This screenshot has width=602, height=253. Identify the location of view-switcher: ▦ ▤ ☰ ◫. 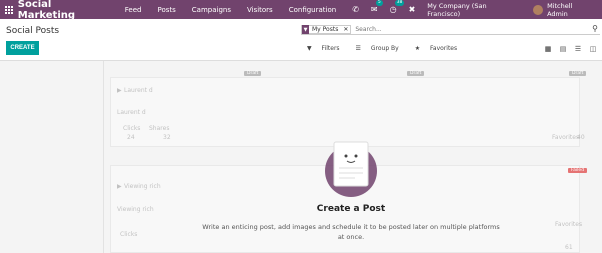
(571, 48).